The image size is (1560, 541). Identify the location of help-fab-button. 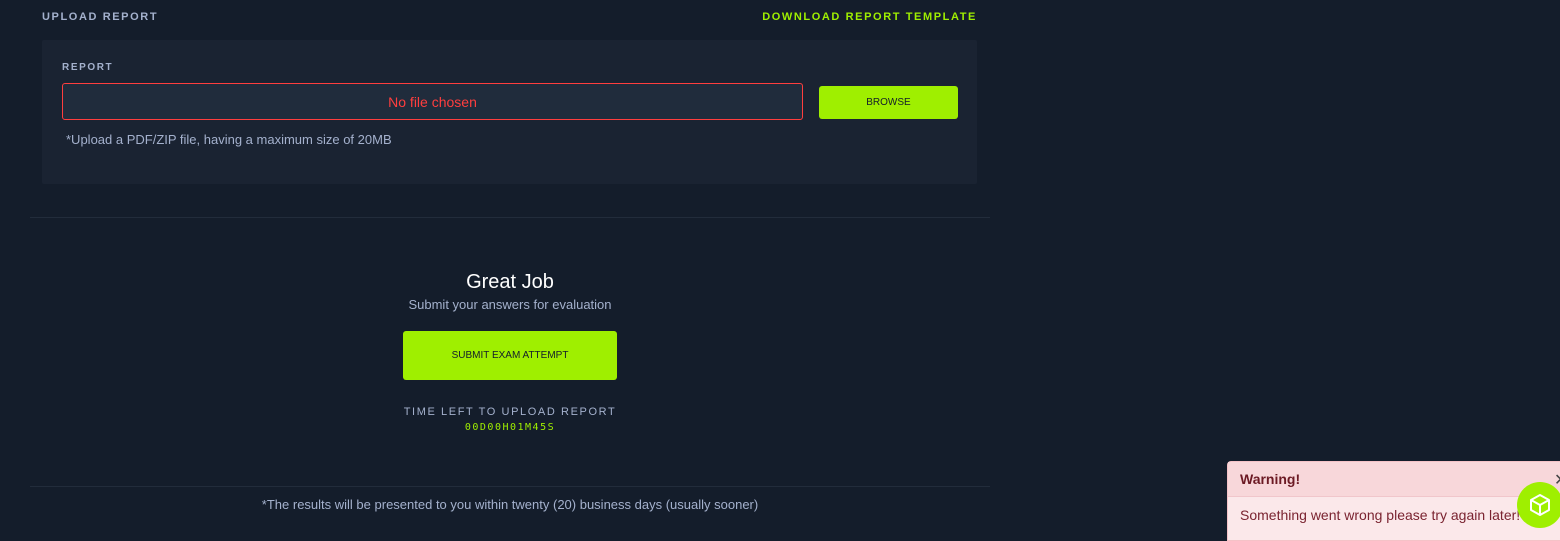
(1538, 505).